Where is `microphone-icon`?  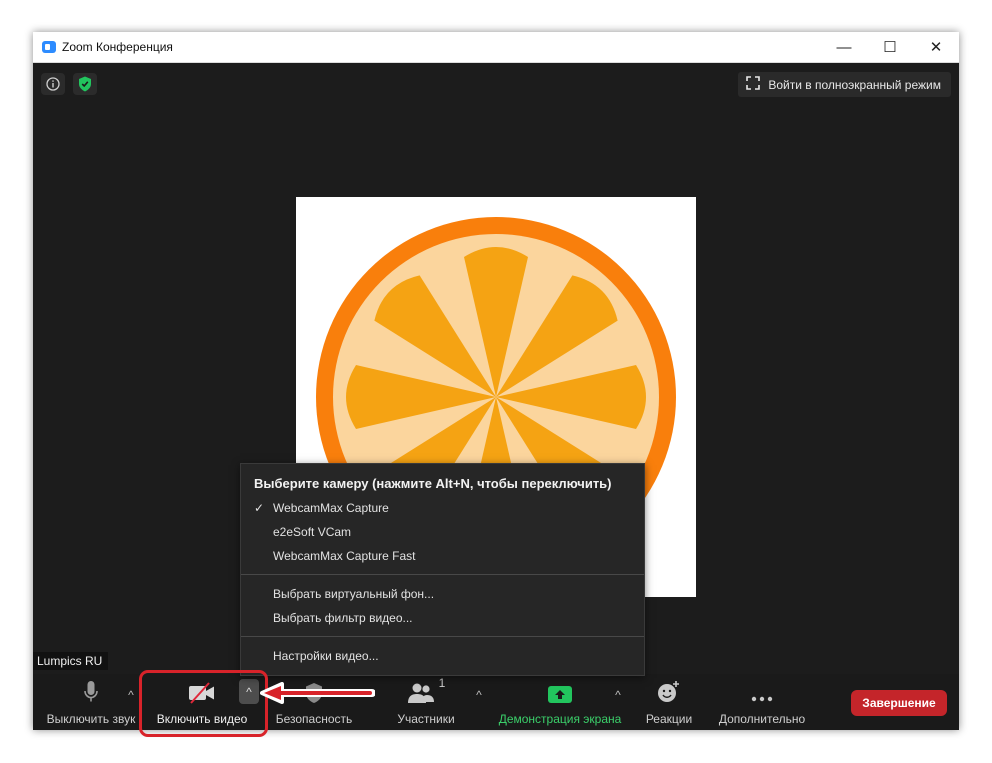 microphone-icon is located at coordinates (91, 689).